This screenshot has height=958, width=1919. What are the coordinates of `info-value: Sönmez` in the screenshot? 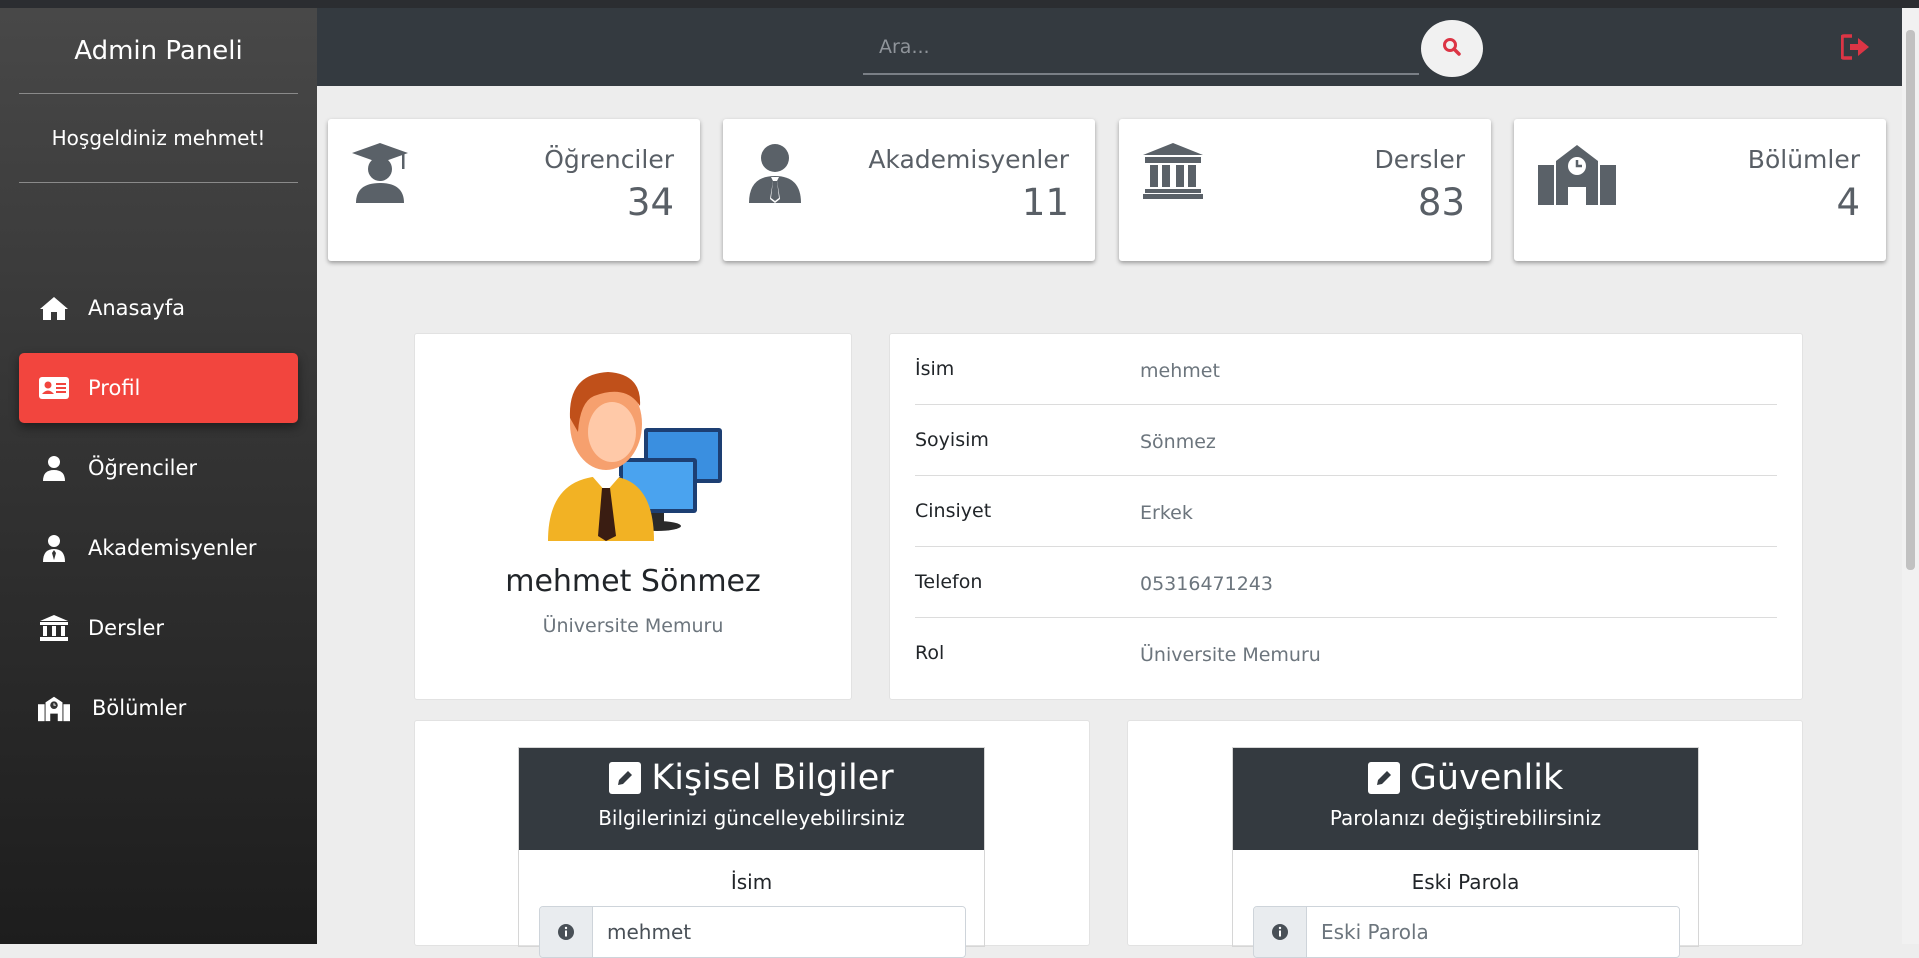 It's located at (1178, 442).